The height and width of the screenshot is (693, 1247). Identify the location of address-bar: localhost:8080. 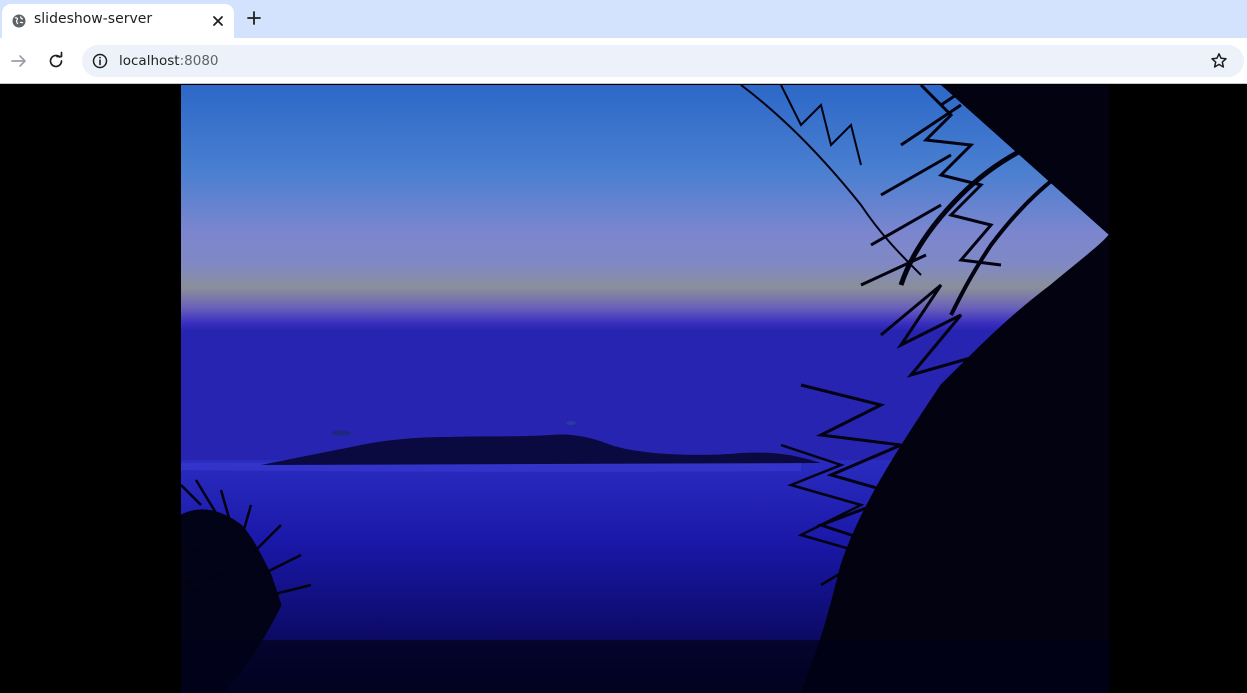
(663, 61).